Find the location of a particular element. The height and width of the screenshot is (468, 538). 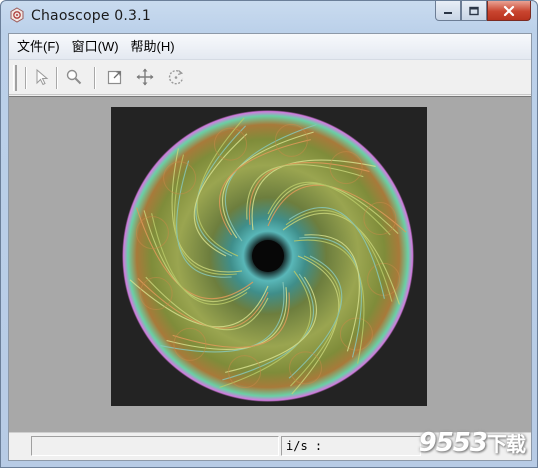

app-icon is located at coordinates (17, 15).